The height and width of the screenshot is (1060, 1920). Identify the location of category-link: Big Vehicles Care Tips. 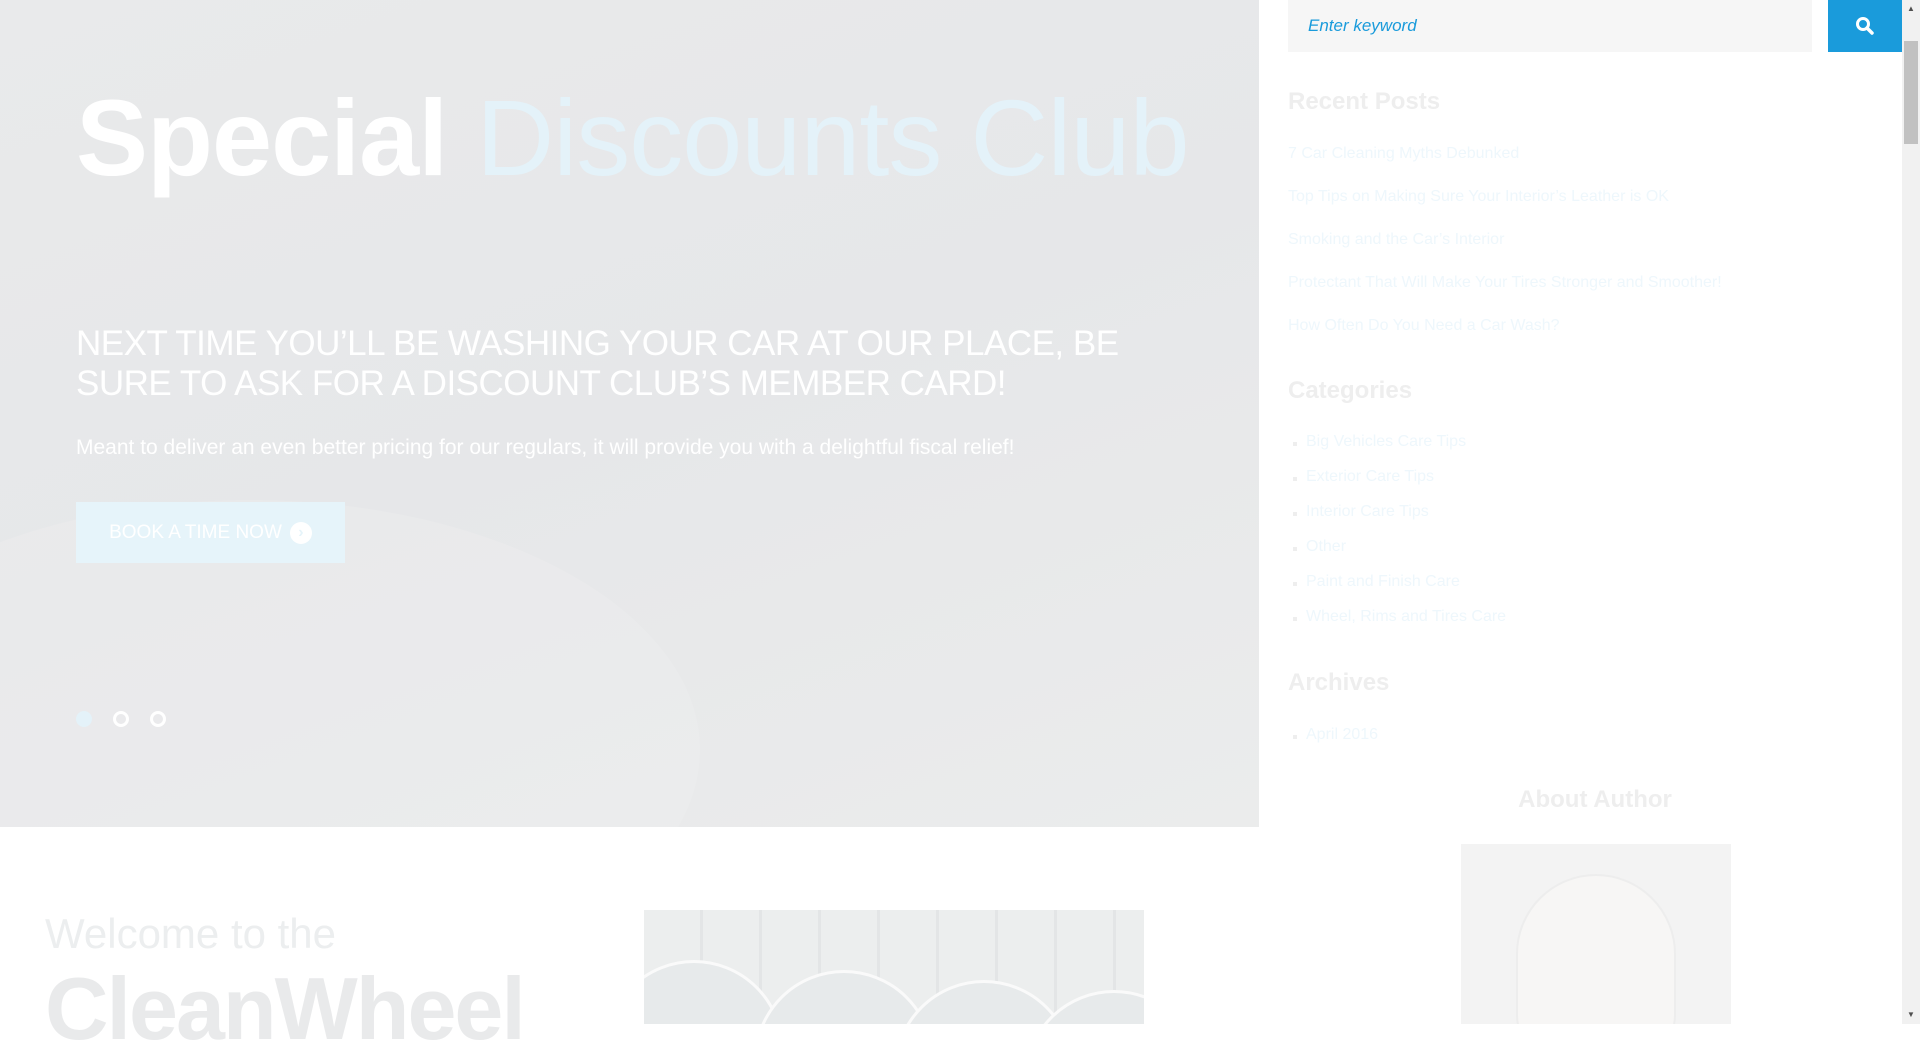
(1386, 442).